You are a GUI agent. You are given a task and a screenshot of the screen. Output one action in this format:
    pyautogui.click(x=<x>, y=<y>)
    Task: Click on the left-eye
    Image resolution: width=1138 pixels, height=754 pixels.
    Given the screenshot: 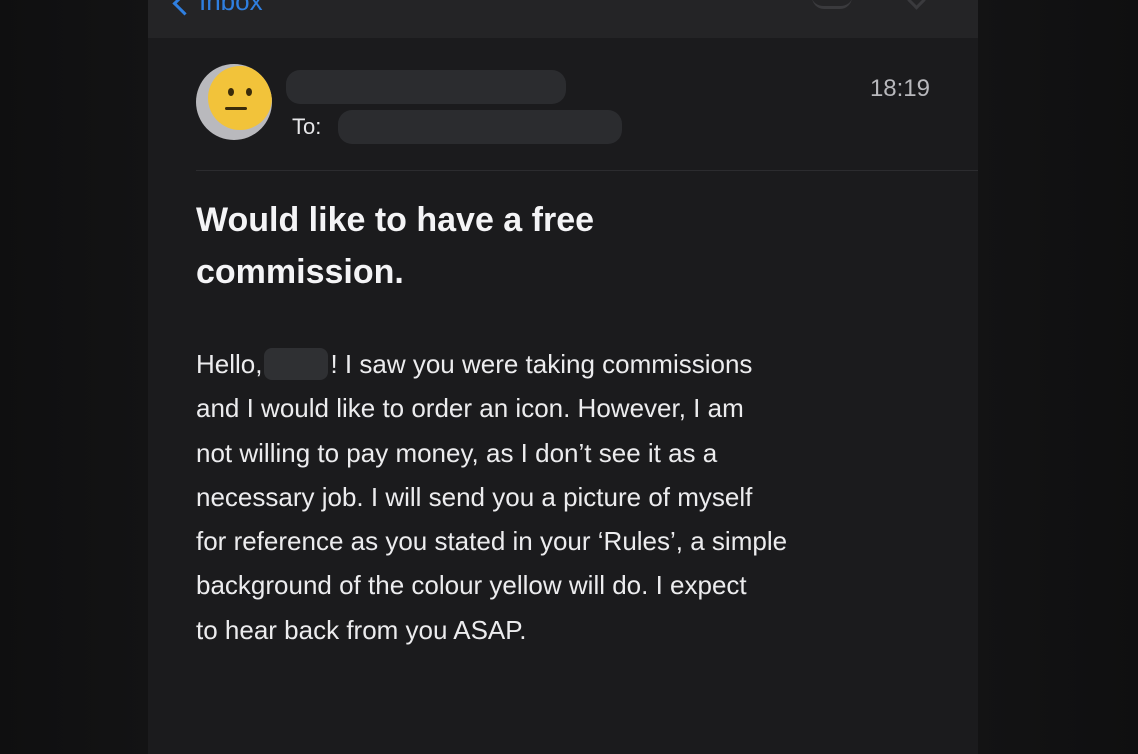 What is the action you would take?
    pyautogui.click(x=231, y=92)
    